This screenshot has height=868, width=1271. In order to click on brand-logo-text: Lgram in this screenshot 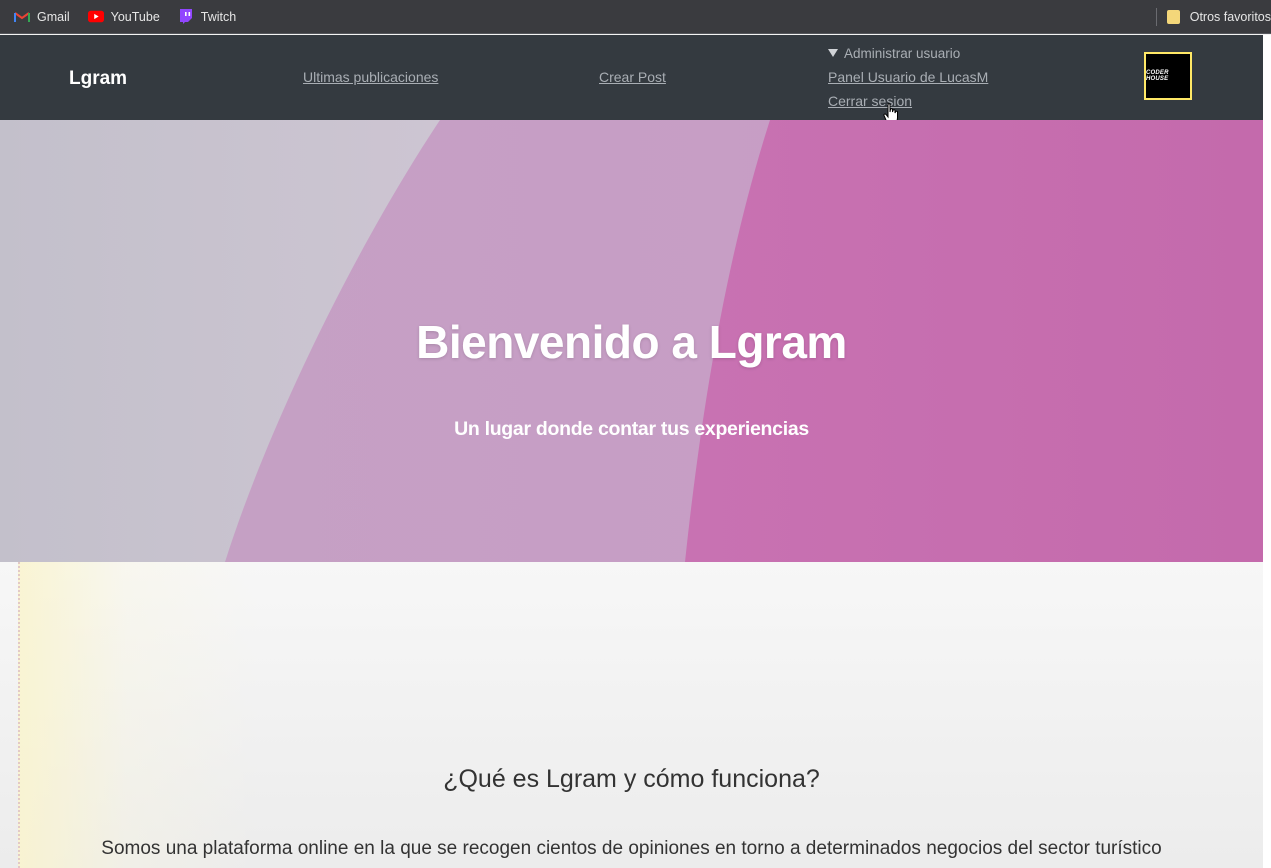, I will do `click(98, 79)`.